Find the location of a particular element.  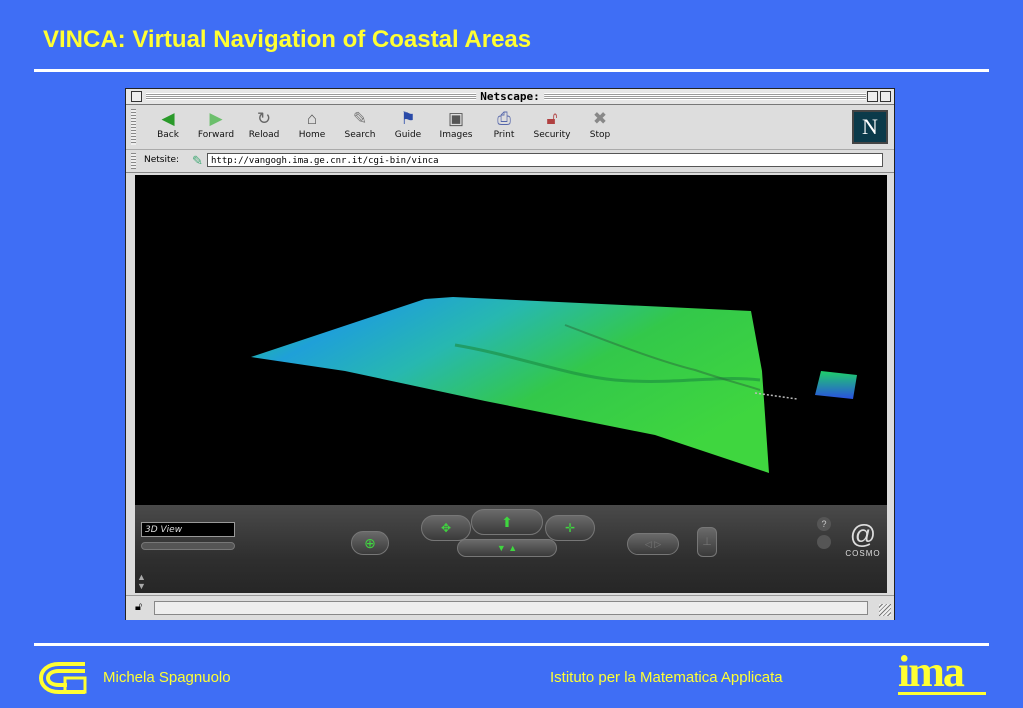

status-bar: 🔓︎ is located at coordinates (510, 607).